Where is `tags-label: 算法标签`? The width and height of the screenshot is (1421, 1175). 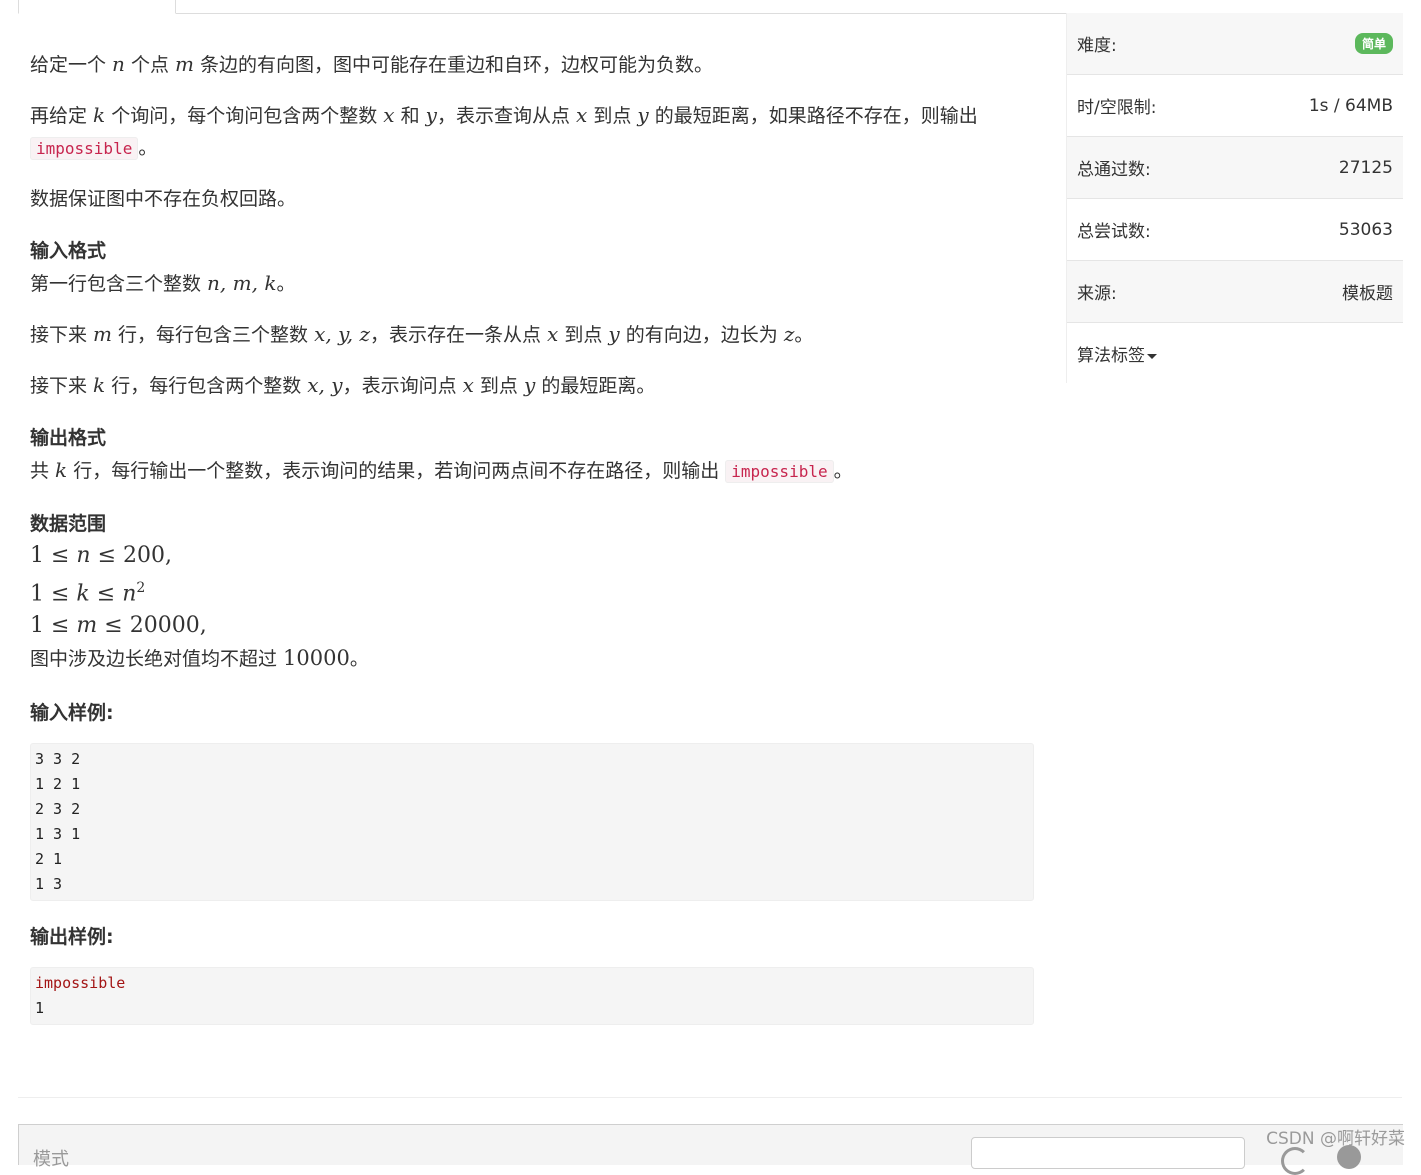
tags-label: 算法标签 is located at coordinates (1111, 356).